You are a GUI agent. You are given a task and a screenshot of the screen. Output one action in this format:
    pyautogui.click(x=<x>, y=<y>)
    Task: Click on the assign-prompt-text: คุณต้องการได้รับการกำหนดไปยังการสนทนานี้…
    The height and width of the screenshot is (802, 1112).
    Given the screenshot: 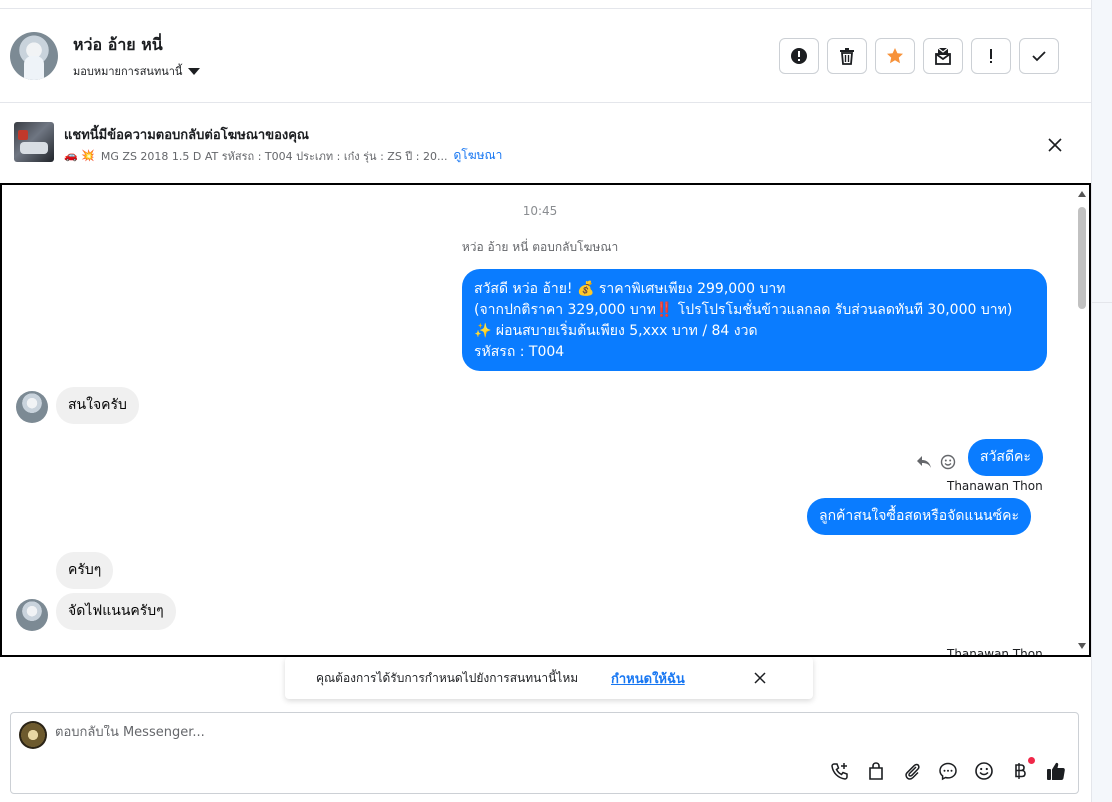 What is the action you would take?
    pyautogui.click(x=447, y=678)
    